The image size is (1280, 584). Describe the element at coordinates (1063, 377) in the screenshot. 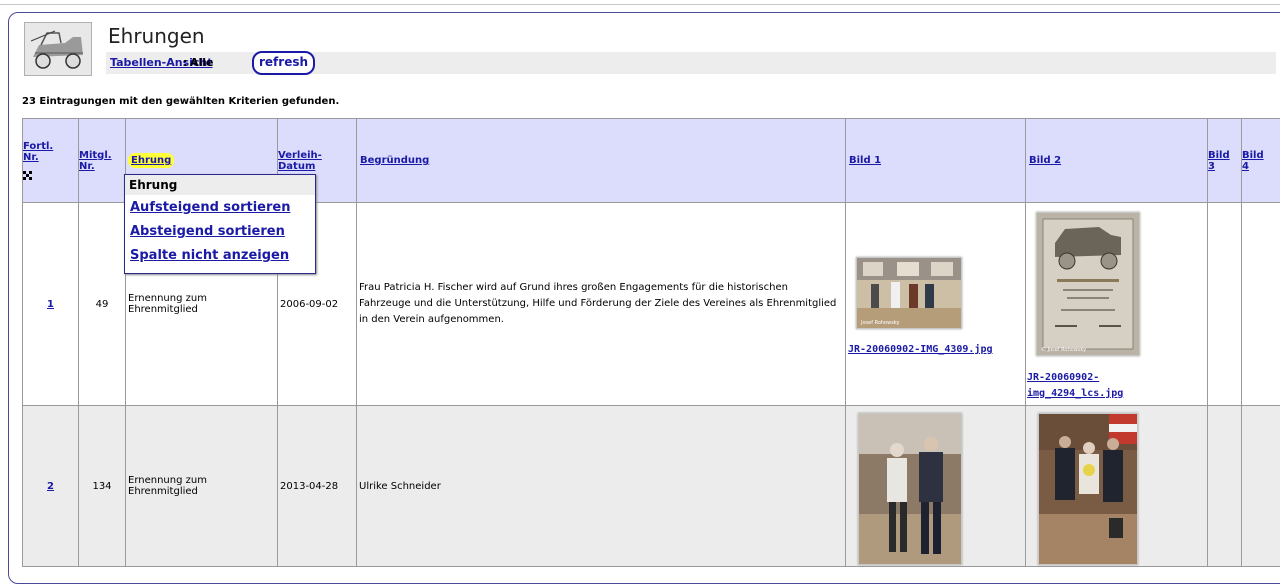

I see `row1-bild2-filename-line1: JR-20060902-` at that location.